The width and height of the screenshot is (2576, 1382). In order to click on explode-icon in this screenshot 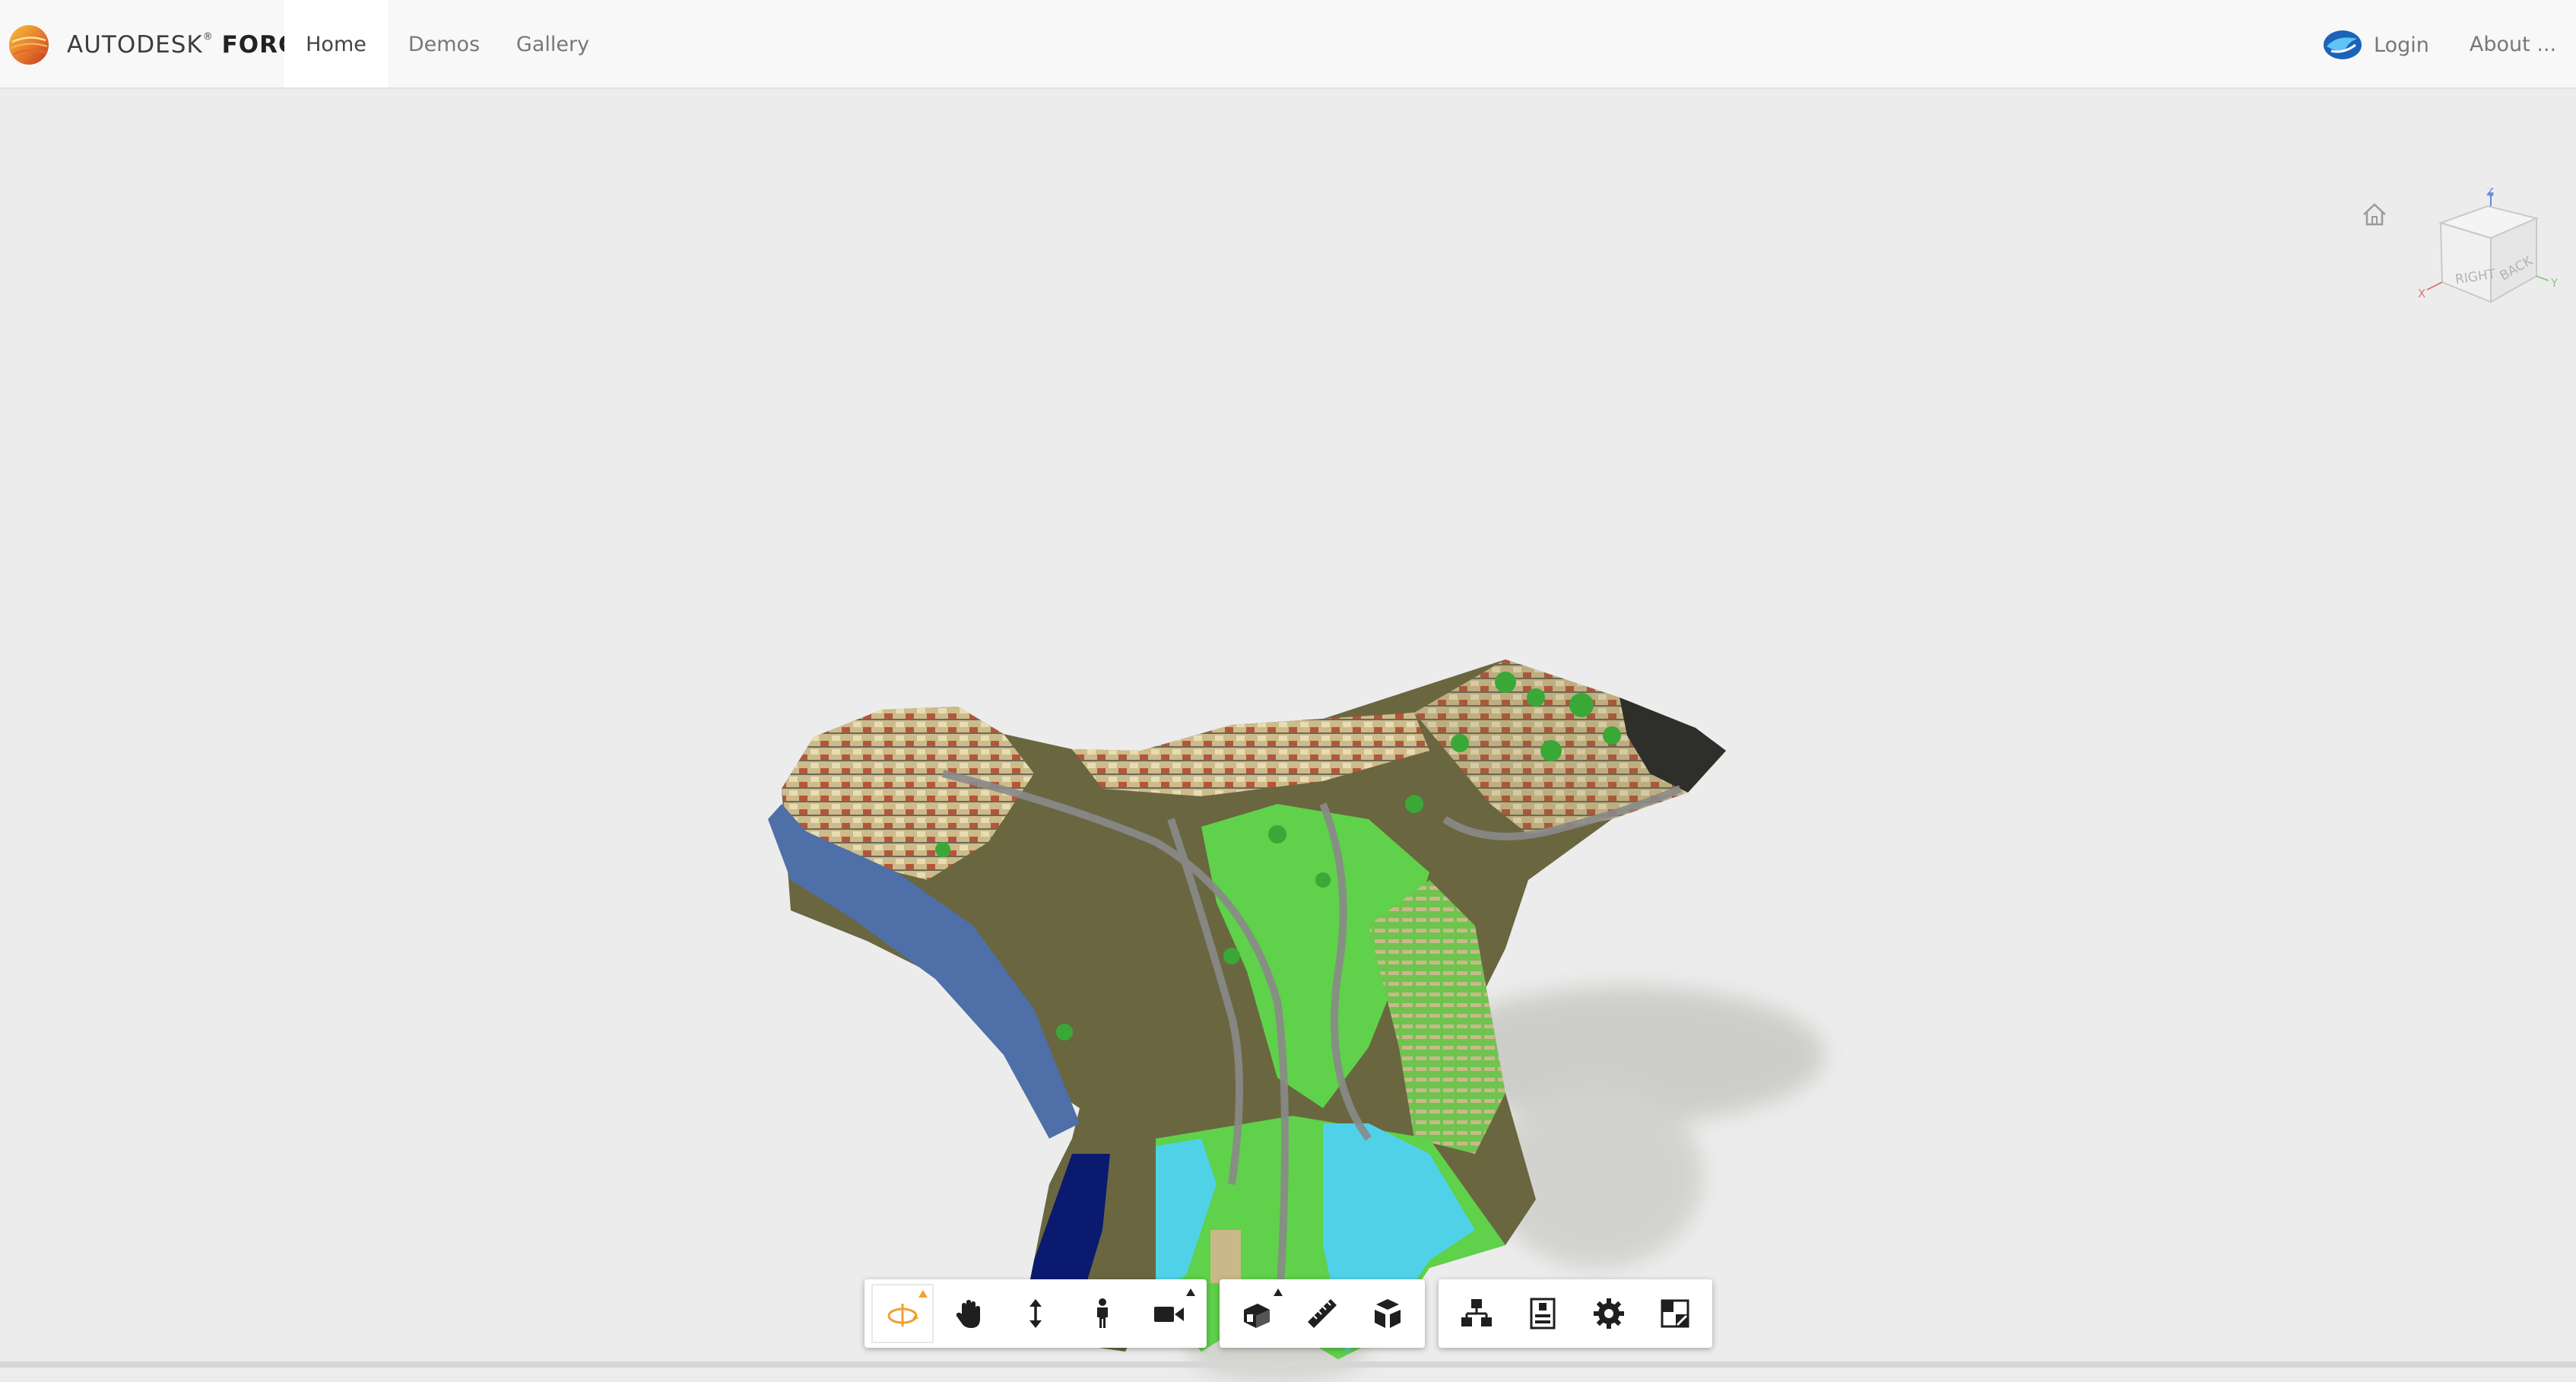, I will do `click(1388, 1313)`.